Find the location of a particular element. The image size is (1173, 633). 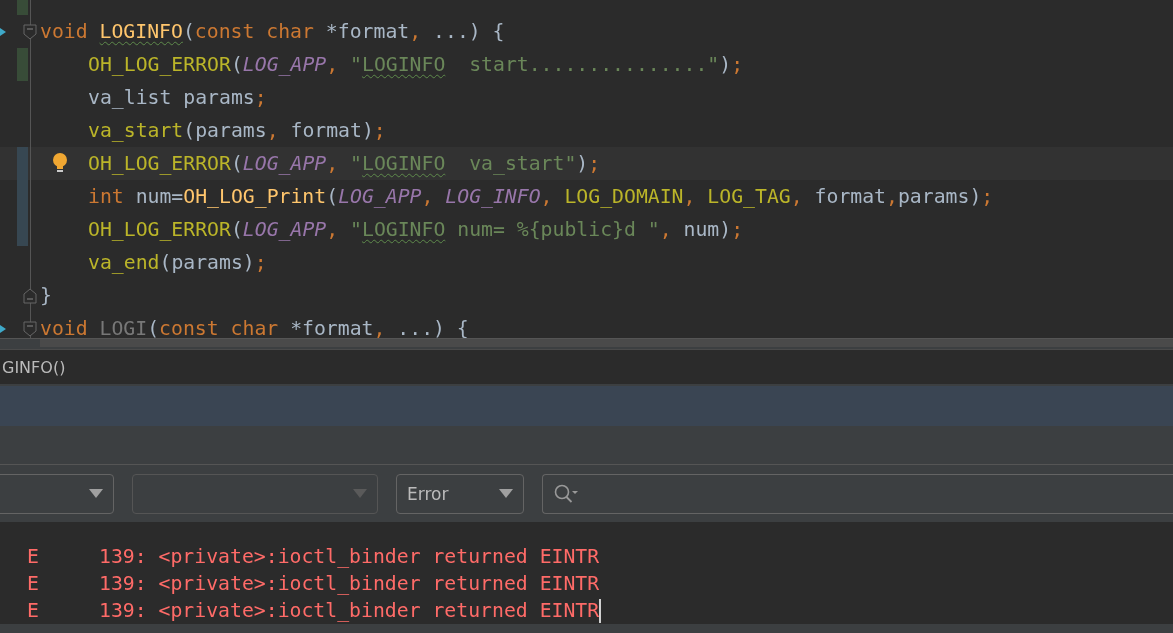

breadcrumb: GINFO() is located at coordinates (33, 367).